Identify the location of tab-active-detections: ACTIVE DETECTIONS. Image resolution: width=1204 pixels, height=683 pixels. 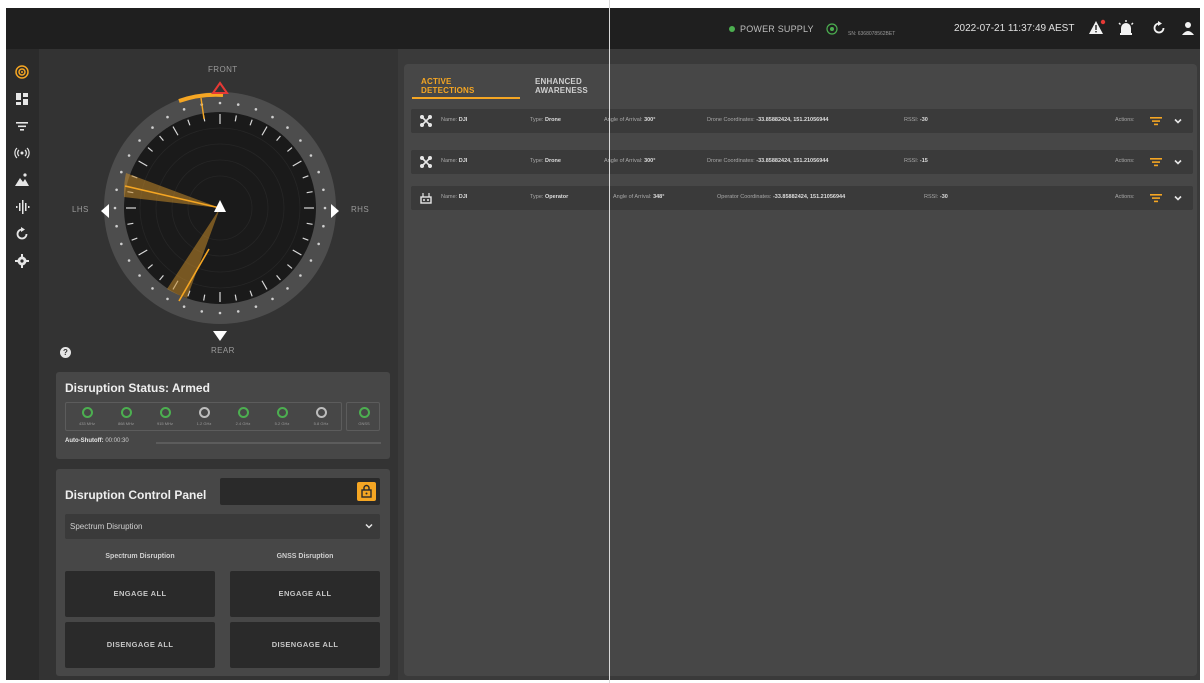
(448, 86).